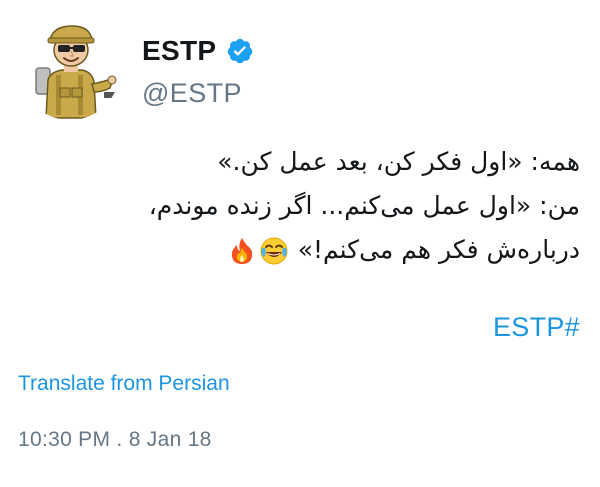 The width and height of the screenshot is (600, 487). What do you see at coordinates (536, 327) in the screenshot?
I see `hashtag-link: ESTP#` at bounding box center [536, 327].